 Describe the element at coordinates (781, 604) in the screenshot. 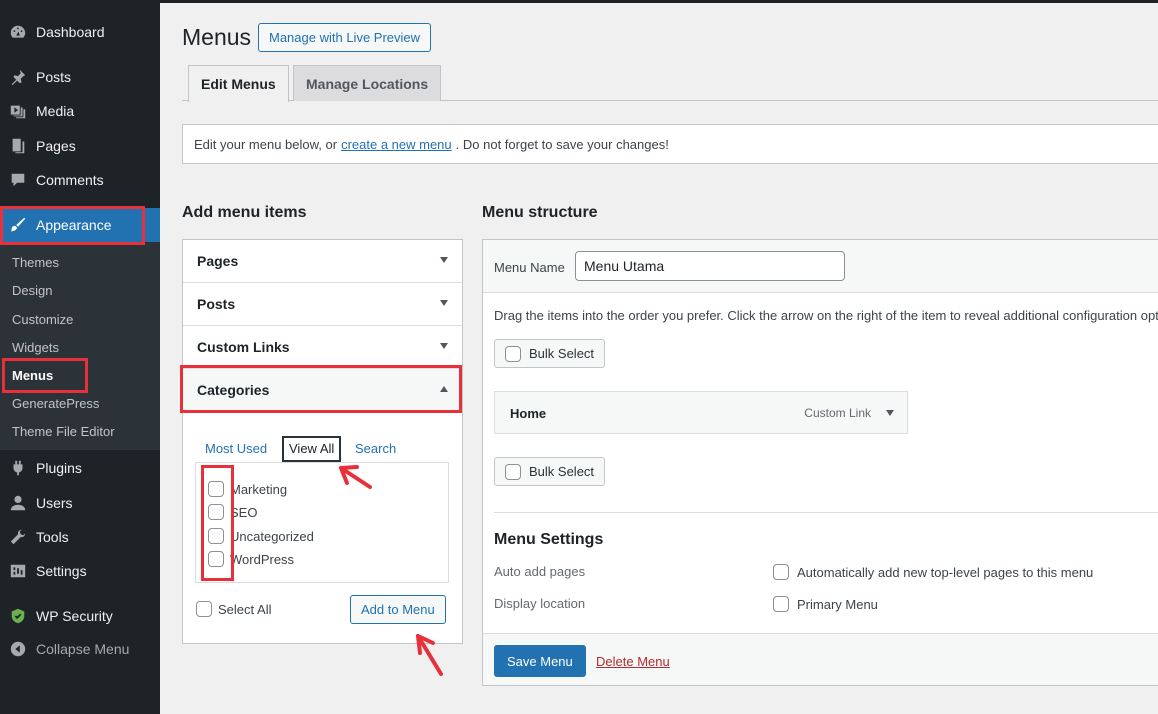

I see `primary-menu-checkbox` at that location.